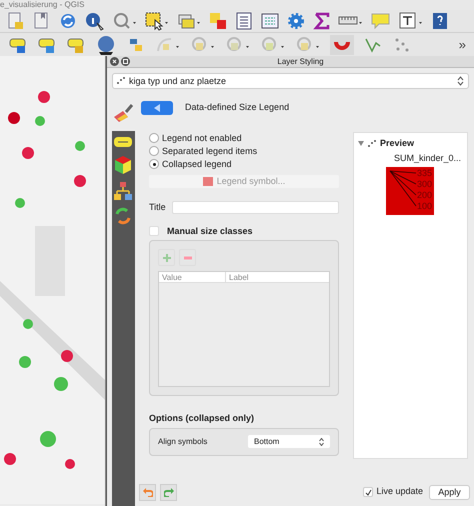  What do you see at coordinates (424, 184) in the screenshot?
I see `legend-value: 300` at bounding box center [424, 184].